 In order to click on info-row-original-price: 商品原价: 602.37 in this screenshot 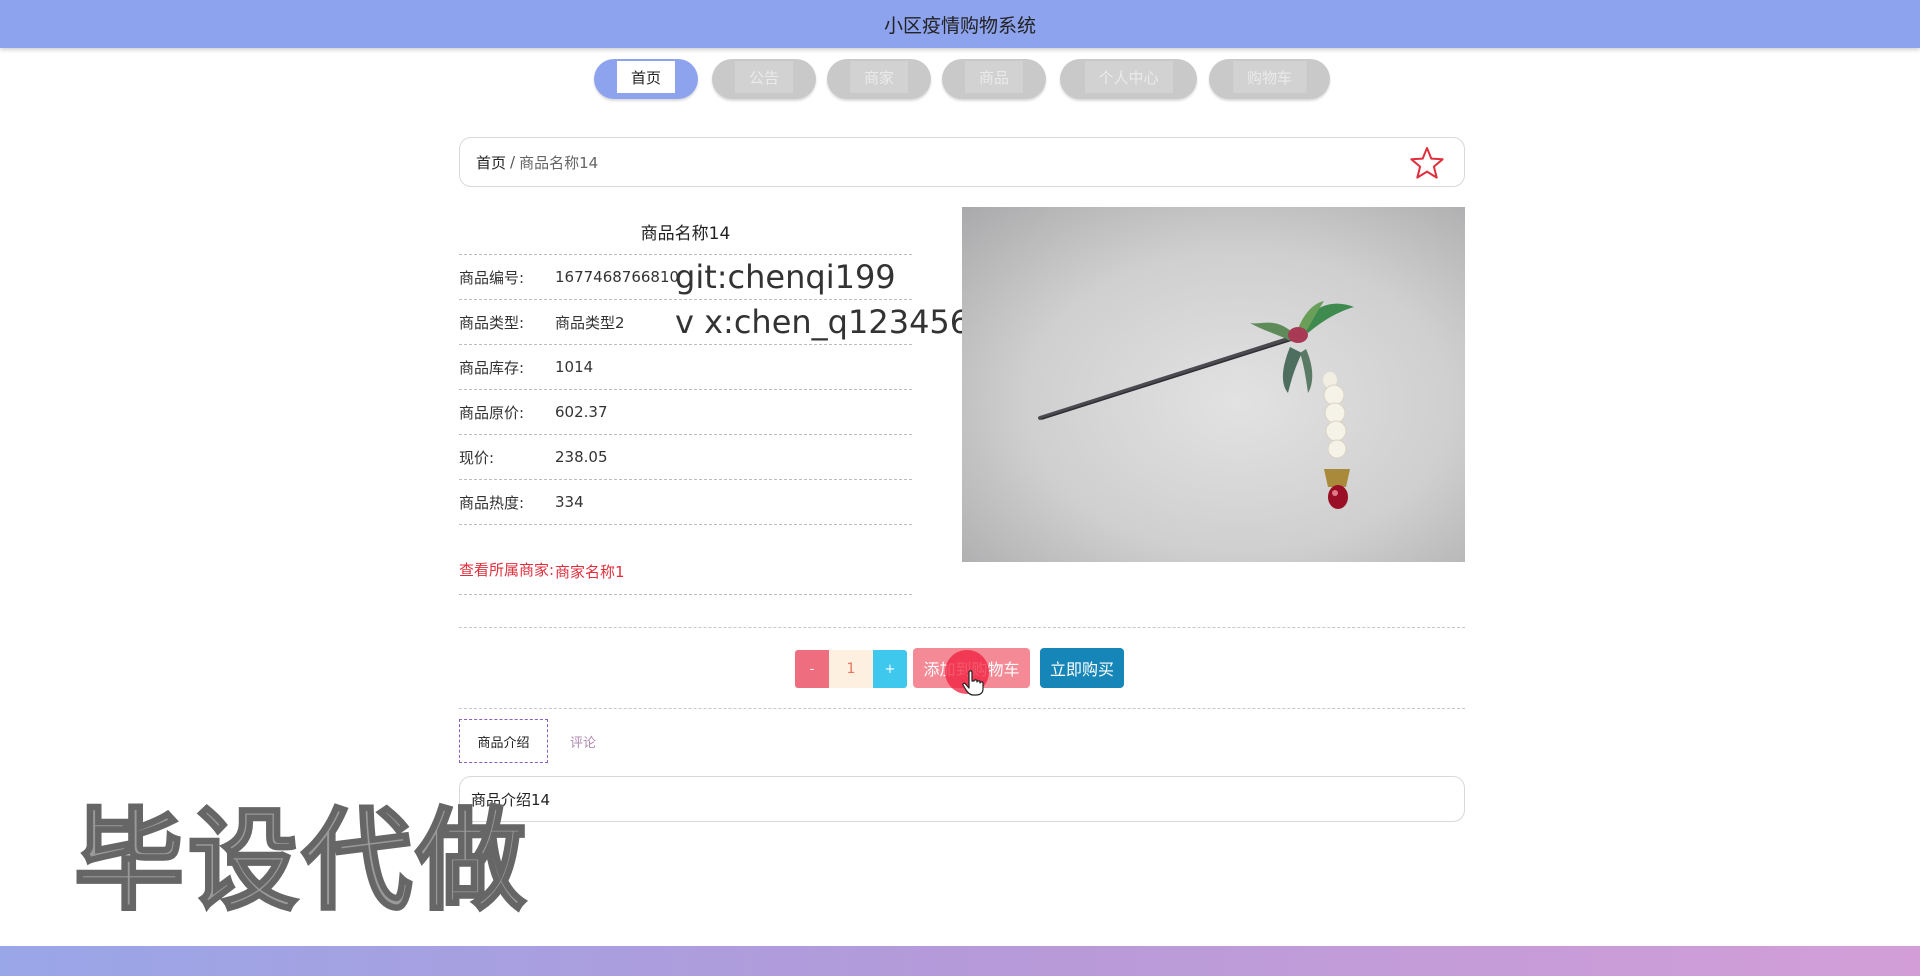, I will do `click(685, 412)`.